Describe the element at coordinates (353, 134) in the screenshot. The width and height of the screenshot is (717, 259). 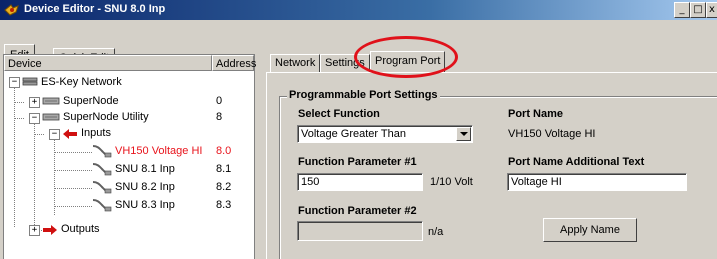
I see `select-function-value: Voltage Greater Than` at that location.